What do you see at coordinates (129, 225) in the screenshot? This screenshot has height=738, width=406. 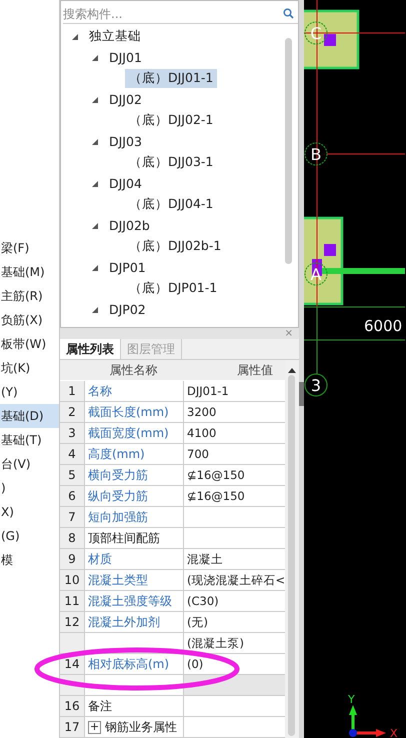 I see `tree-item: DJJ02b` at bounding box center [129, 225].